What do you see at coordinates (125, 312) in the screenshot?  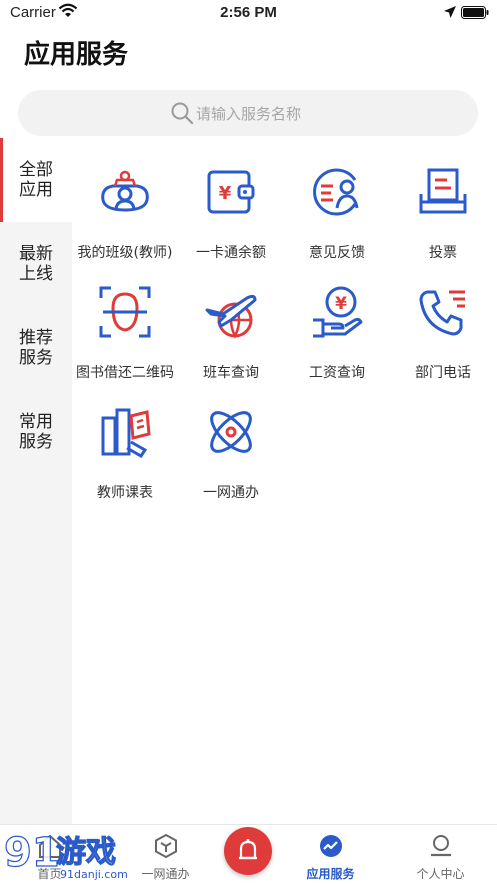 I see `face-scan-icon` at bounding box center [125, 312].